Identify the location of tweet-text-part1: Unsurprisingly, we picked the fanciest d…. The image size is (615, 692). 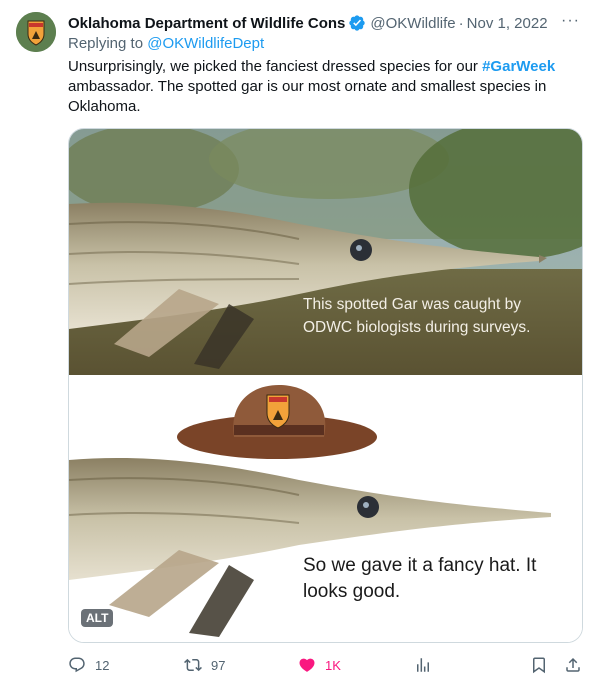
(273, 66).